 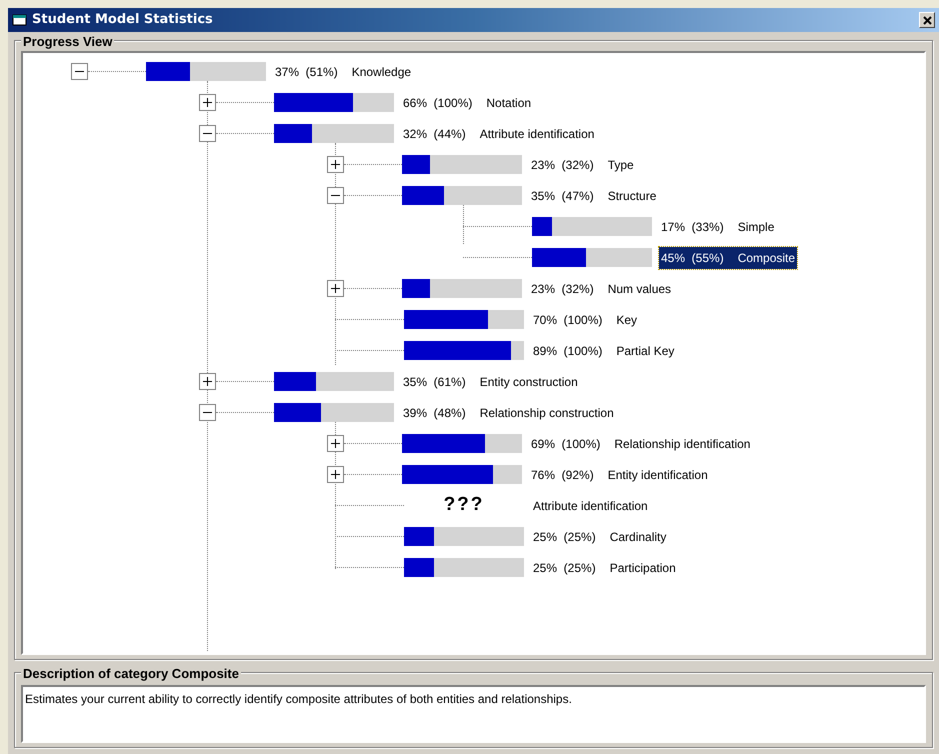 I want to click on node-label: Key, so click(x=627, y=319).